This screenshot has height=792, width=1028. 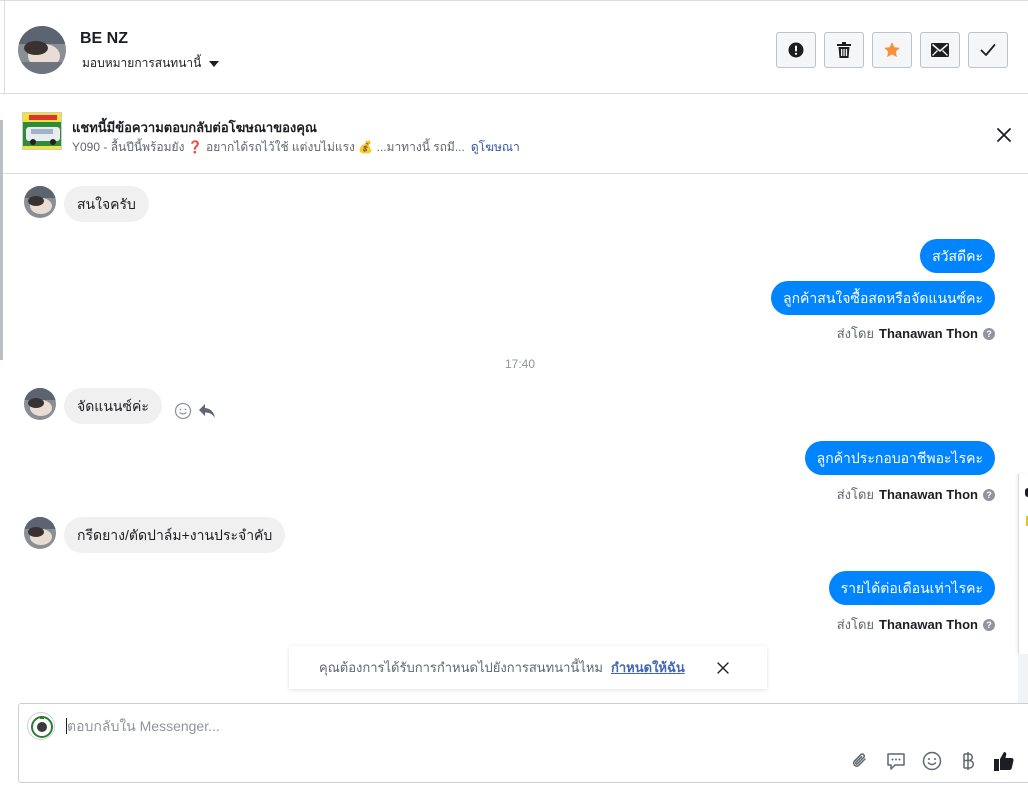 I want to click on dismiss-toast-button, so click(x=723, y=668).